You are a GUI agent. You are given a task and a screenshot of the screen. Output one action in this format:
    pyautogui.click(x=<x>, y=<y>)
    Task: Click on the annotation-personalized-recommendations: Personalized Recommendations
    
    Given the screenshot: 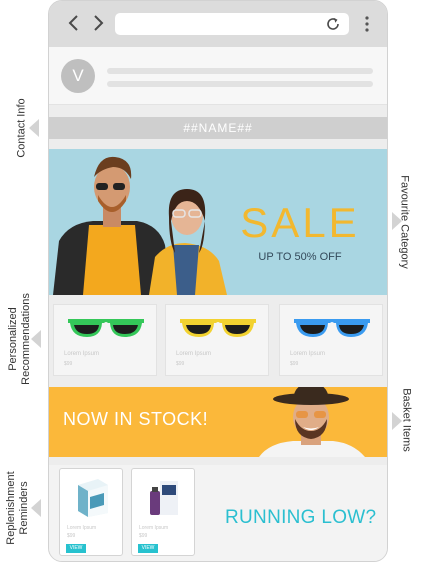 What is the action you would take?
    pyautogui.click(x=20, y=339)
    